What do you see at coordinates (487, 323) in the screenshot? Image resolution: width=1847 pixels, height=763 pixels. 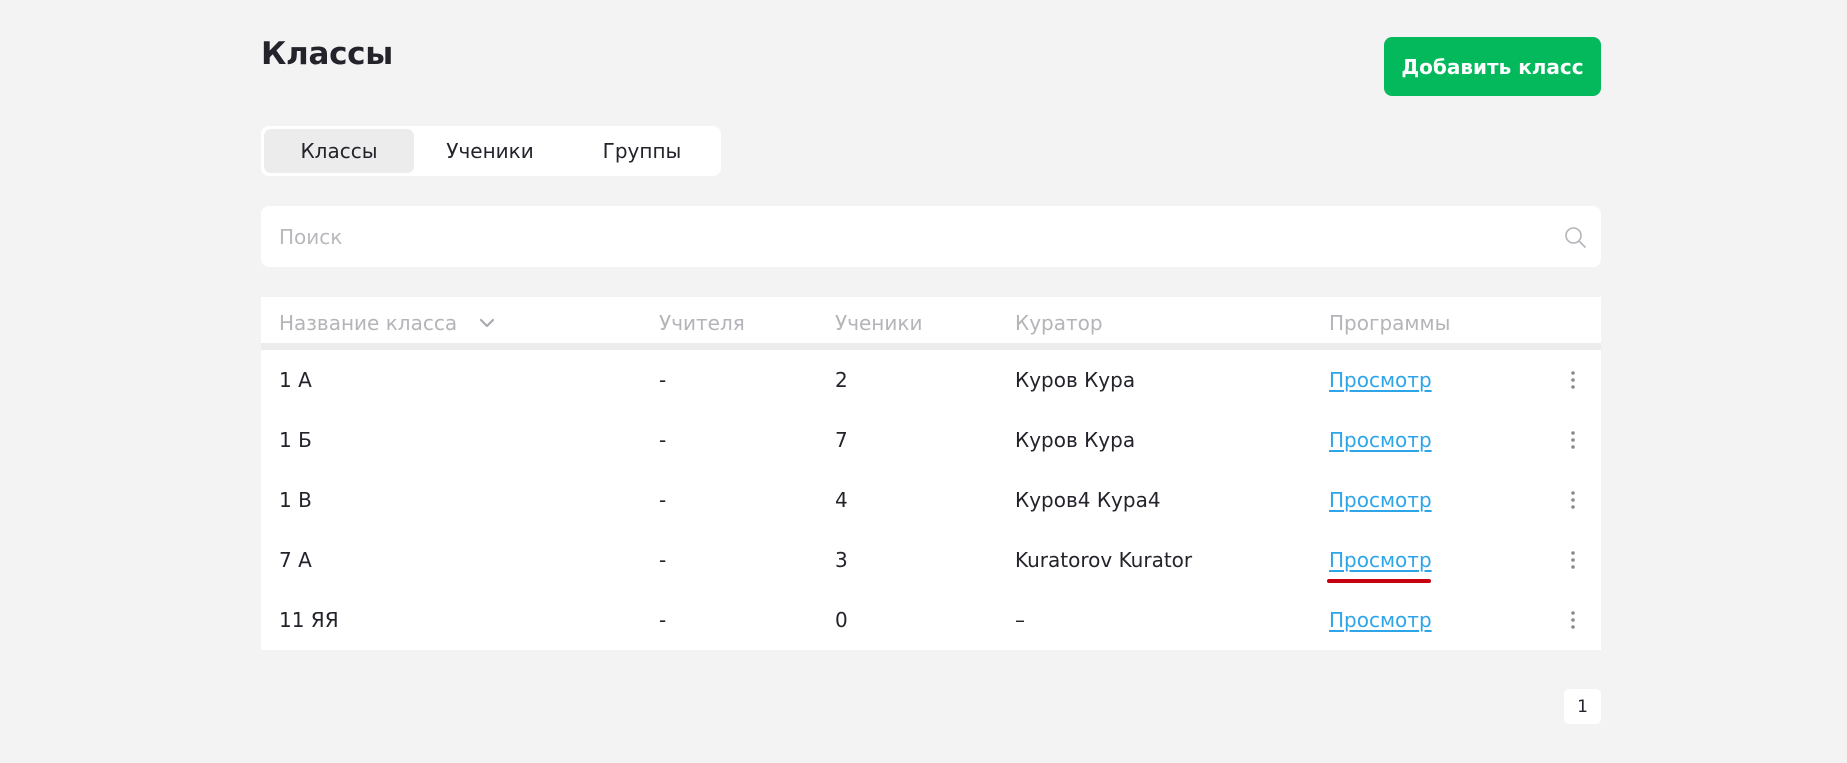 I see `chevron-down-icon` at bounding box center [487, 323].